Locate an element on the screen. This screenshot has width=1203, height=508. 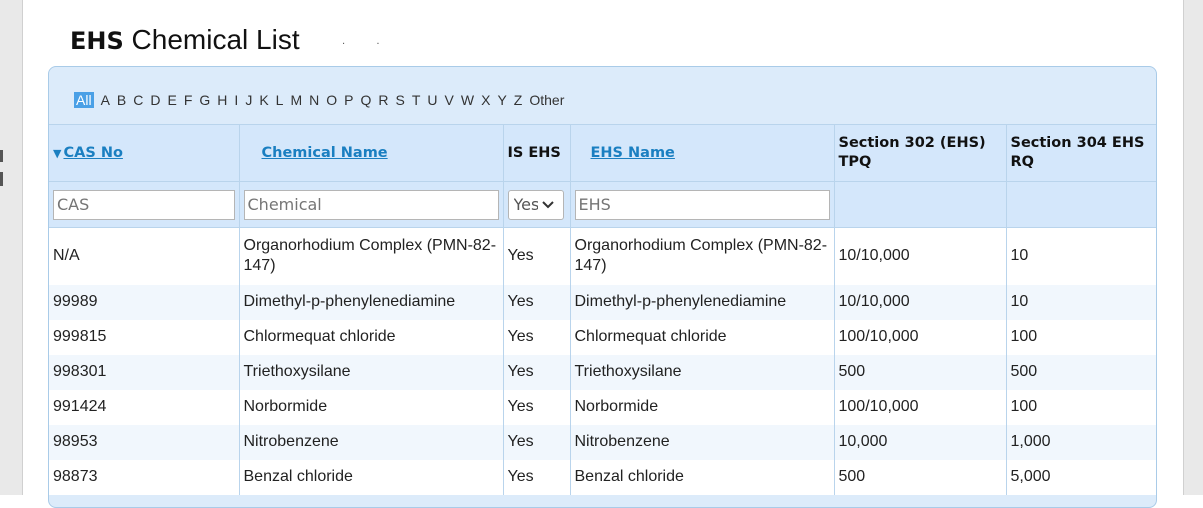
is-ehs-filter-select: Yes is located at coordinates (535, 204).